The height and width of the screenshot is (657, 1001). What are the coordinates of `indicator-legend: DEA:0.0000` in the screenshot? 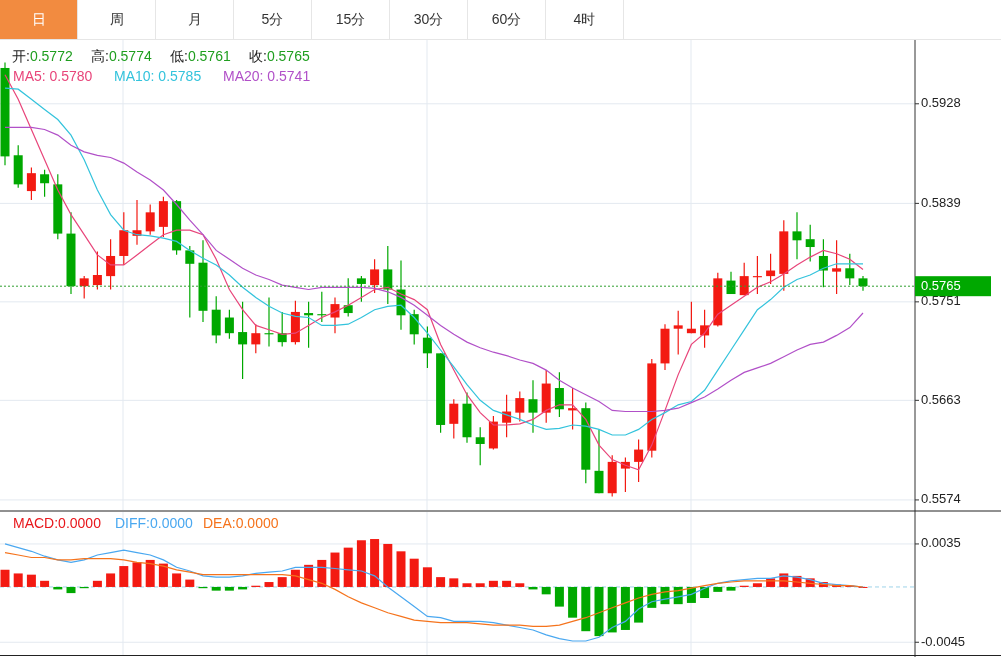 It's located at (241, 522).